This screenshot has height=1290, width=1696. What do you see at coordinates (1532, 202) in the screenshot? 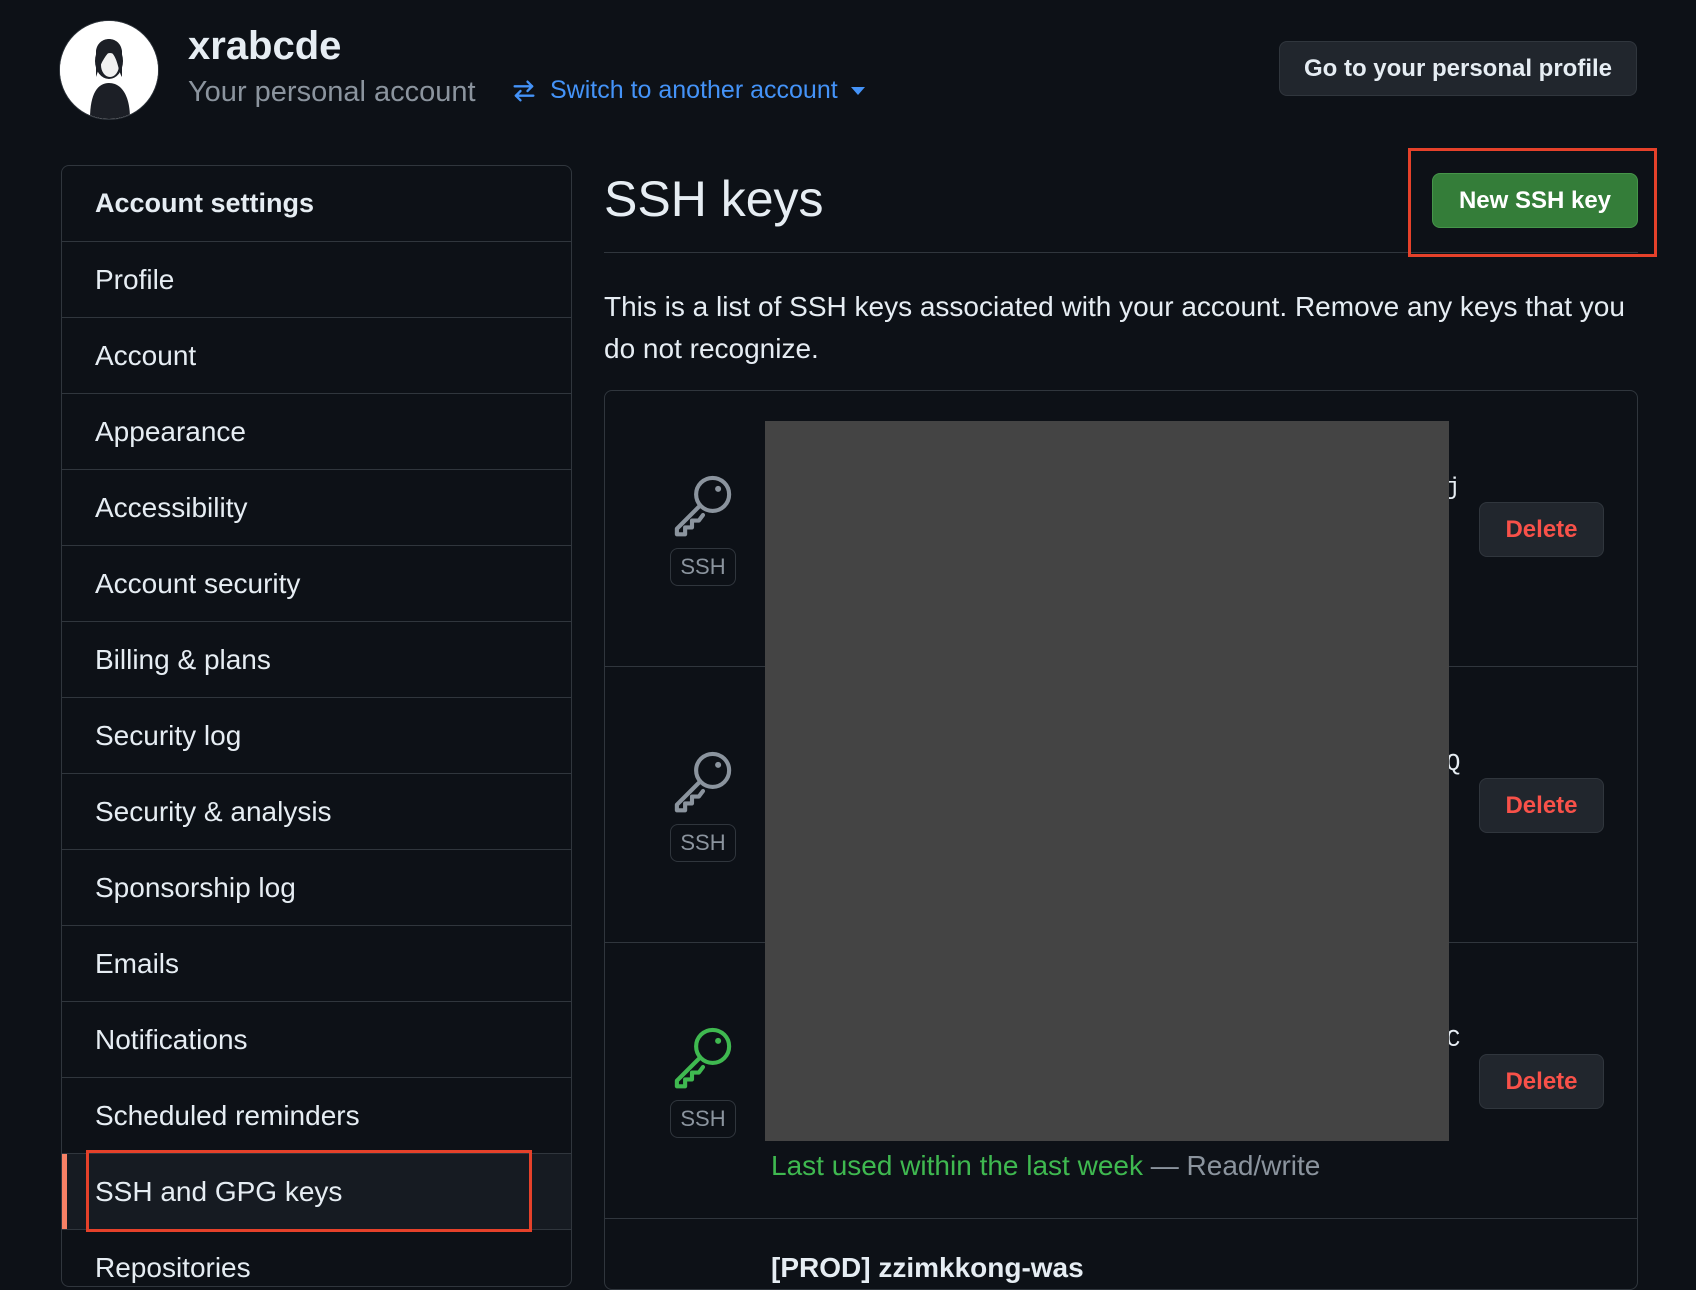
I see `annotation-highlight-new-key` at bounding box center [1532, 202].